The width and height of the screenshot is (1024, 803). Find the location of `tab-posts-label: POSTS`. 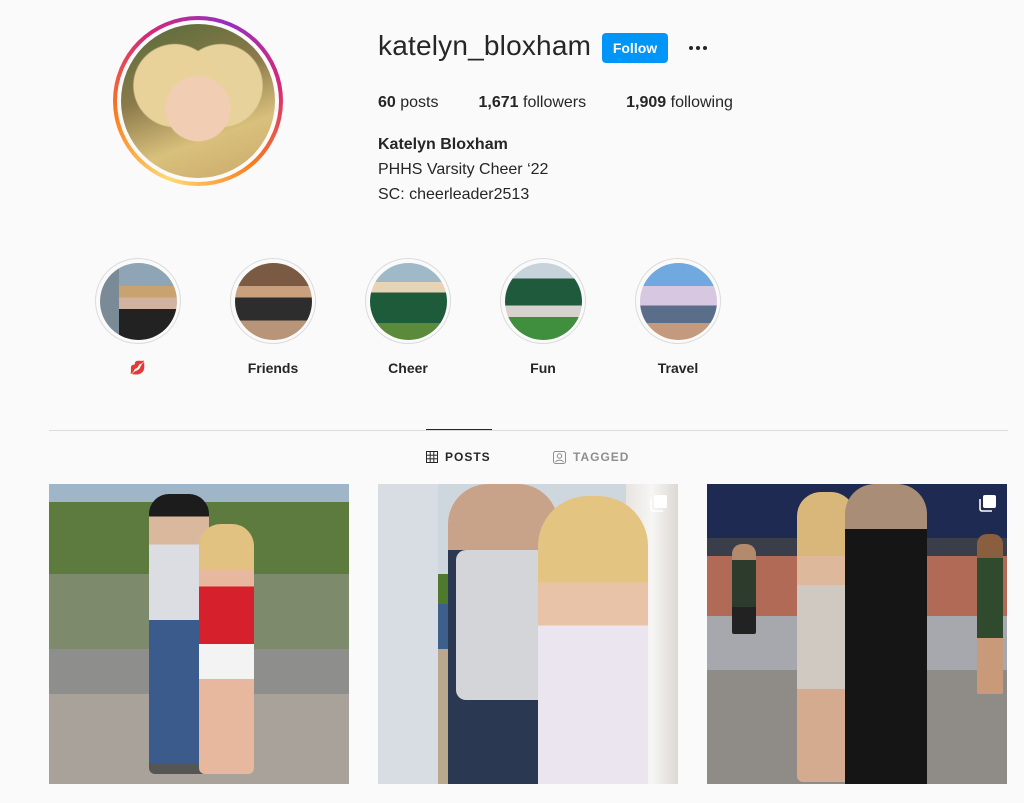

tab-posts-label: POSTS is located at coordinates (468, 457).